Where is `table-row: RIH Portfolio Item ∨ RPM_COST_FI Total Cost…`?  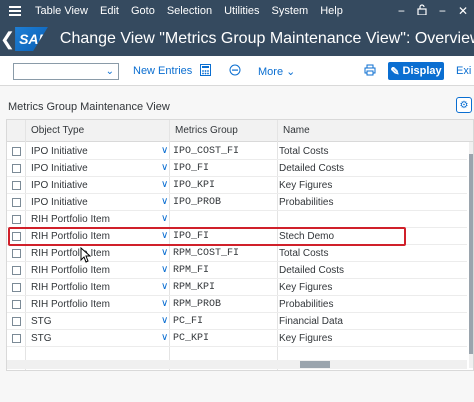 table-row: RIH Portfolio Item ∨ RPM_COST_FI Total Cost… is located at coordinates (237, 253).